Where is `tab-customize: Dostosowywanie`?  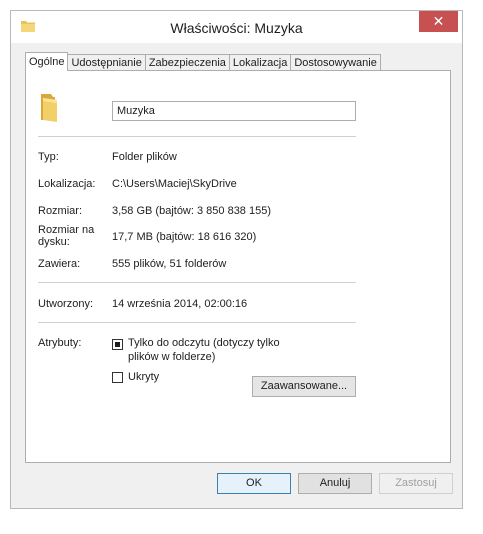
tab-customize: Dostosowywanie is located at coordinates (335, 62).